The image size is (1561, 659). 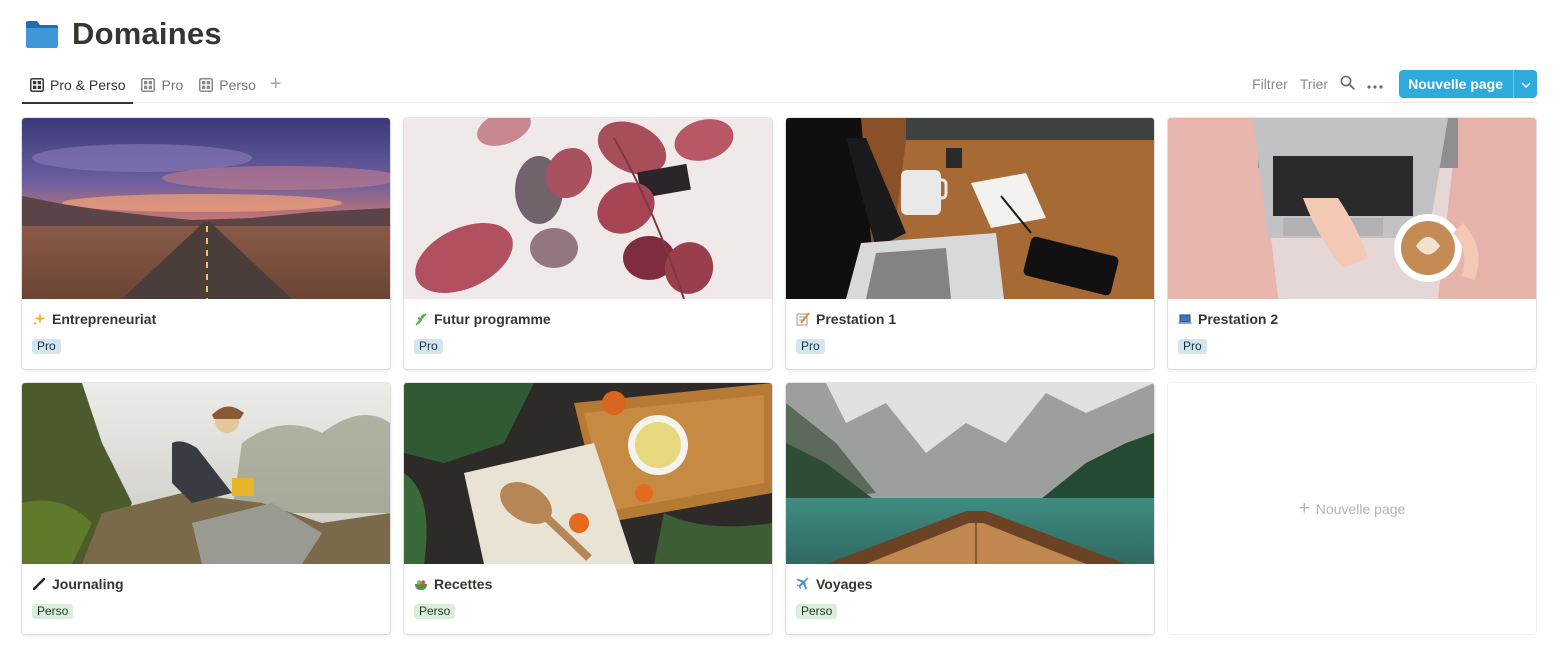 I want to click on tab-label: Pro, so click(x=172, y=84).